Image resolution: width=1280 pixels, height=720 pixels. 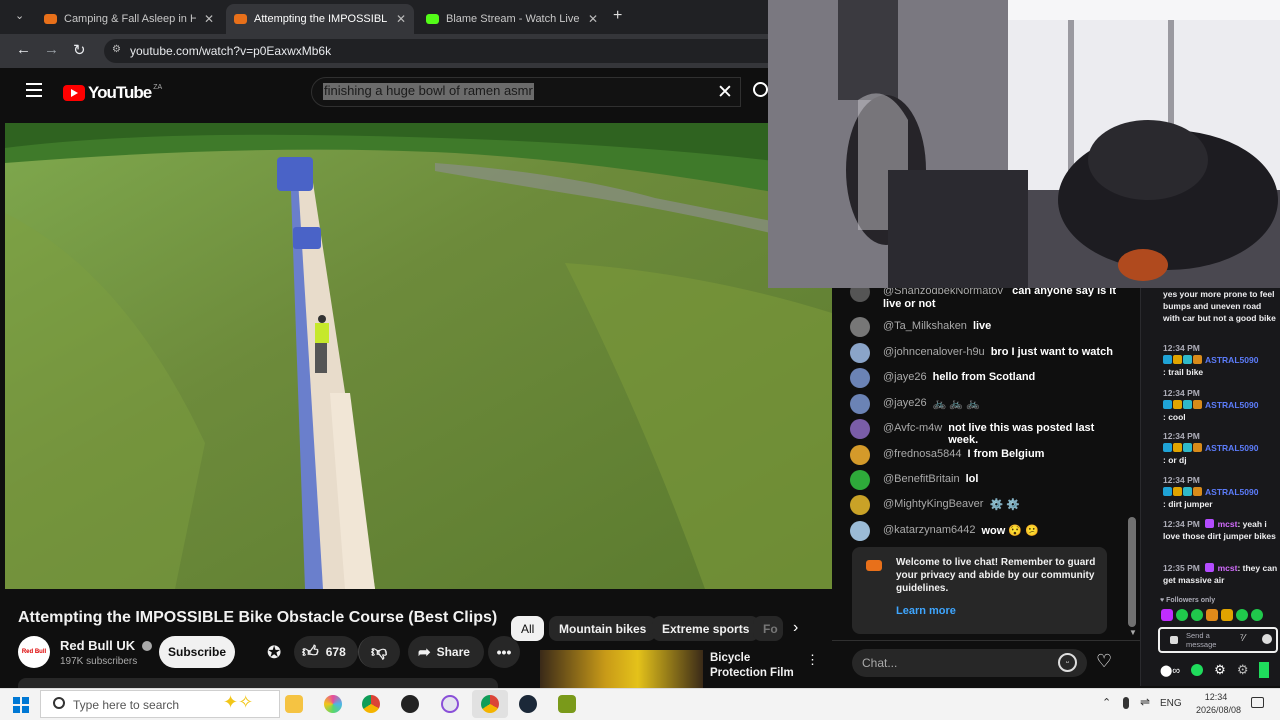 What do you see at coordinates (504, 652) in the screenshot?
I see `more-actions-button: •••` at bounding box center [504, 652].